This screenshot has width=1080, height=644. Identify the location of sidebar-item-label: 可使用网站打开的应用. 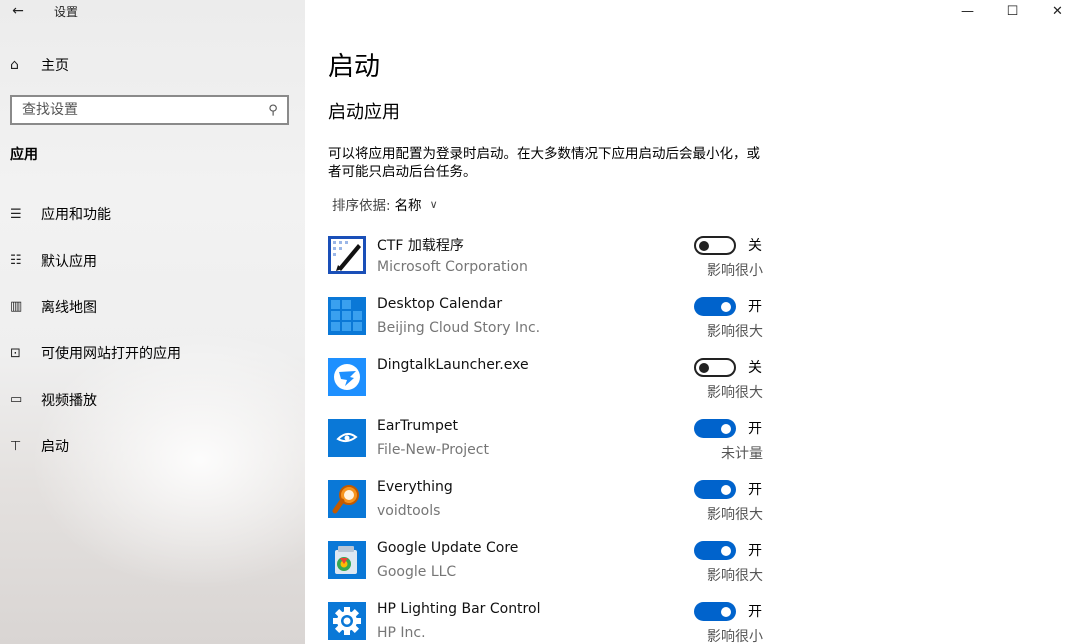
(111, 354).